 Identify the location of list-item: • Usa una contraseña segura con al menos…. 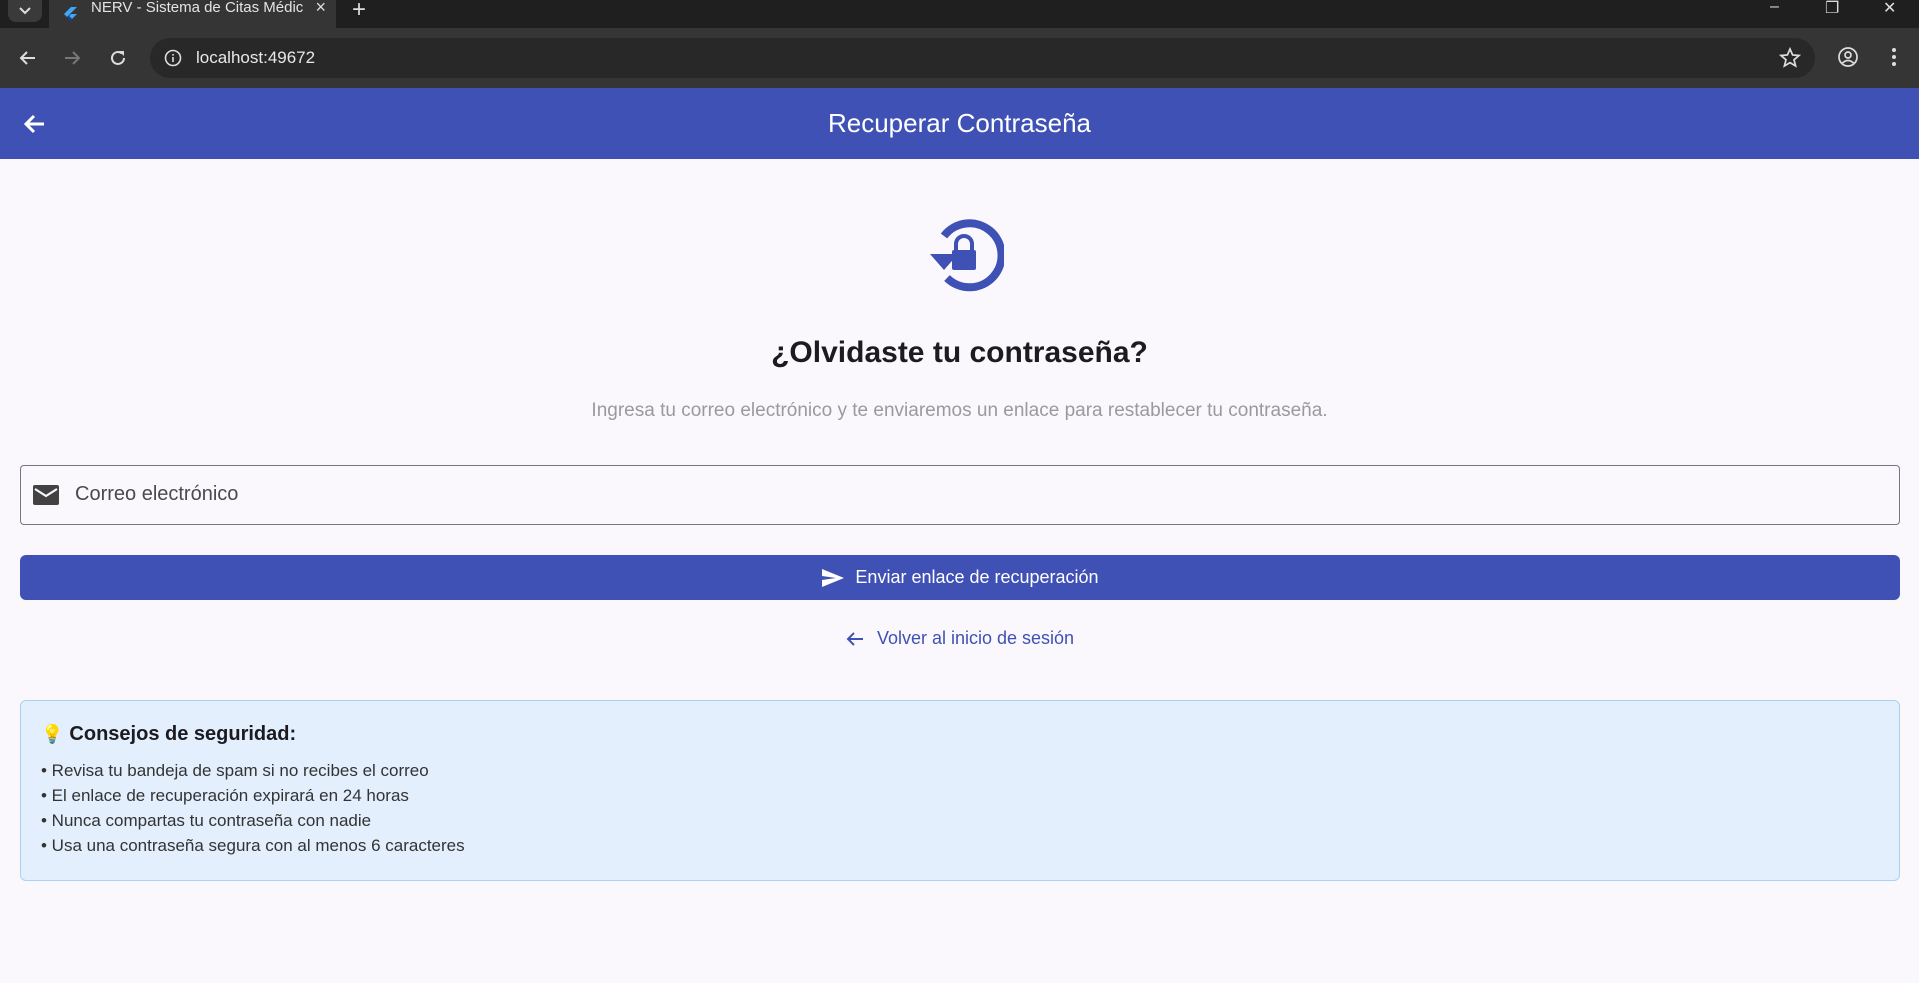
(253, 845).